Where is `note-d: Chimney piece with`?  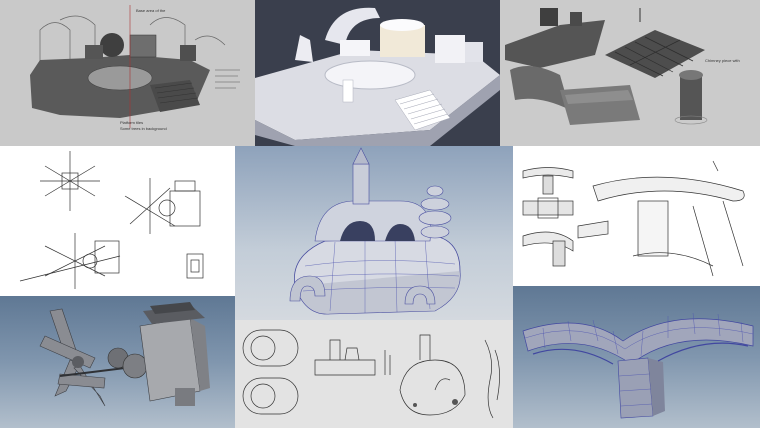 note-d: Chimney piece with is located at coordinates (722, 60).